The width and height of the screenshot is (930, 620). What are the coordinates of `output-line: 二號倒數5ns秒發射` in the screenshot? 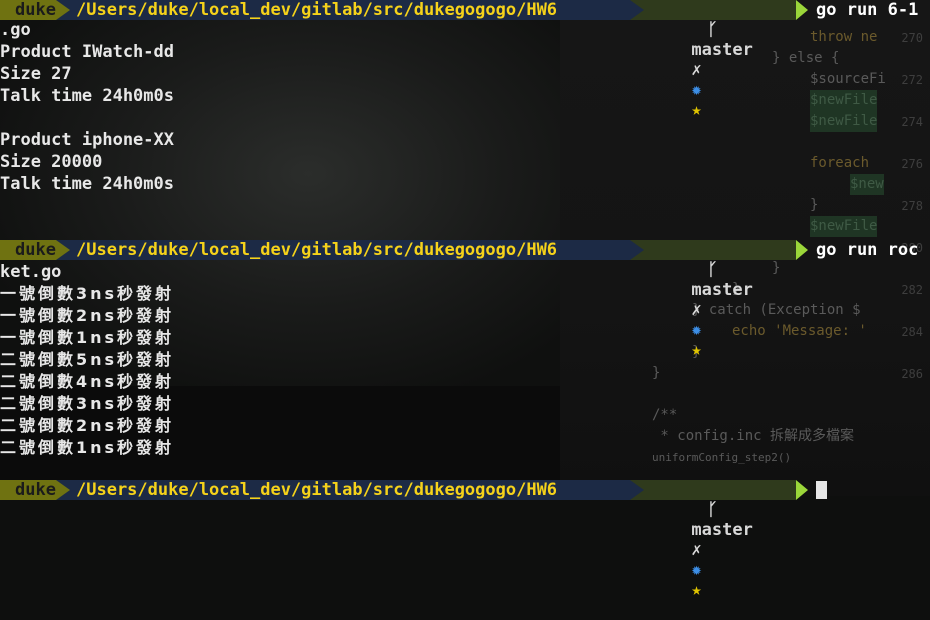 It's located at (87, 359).